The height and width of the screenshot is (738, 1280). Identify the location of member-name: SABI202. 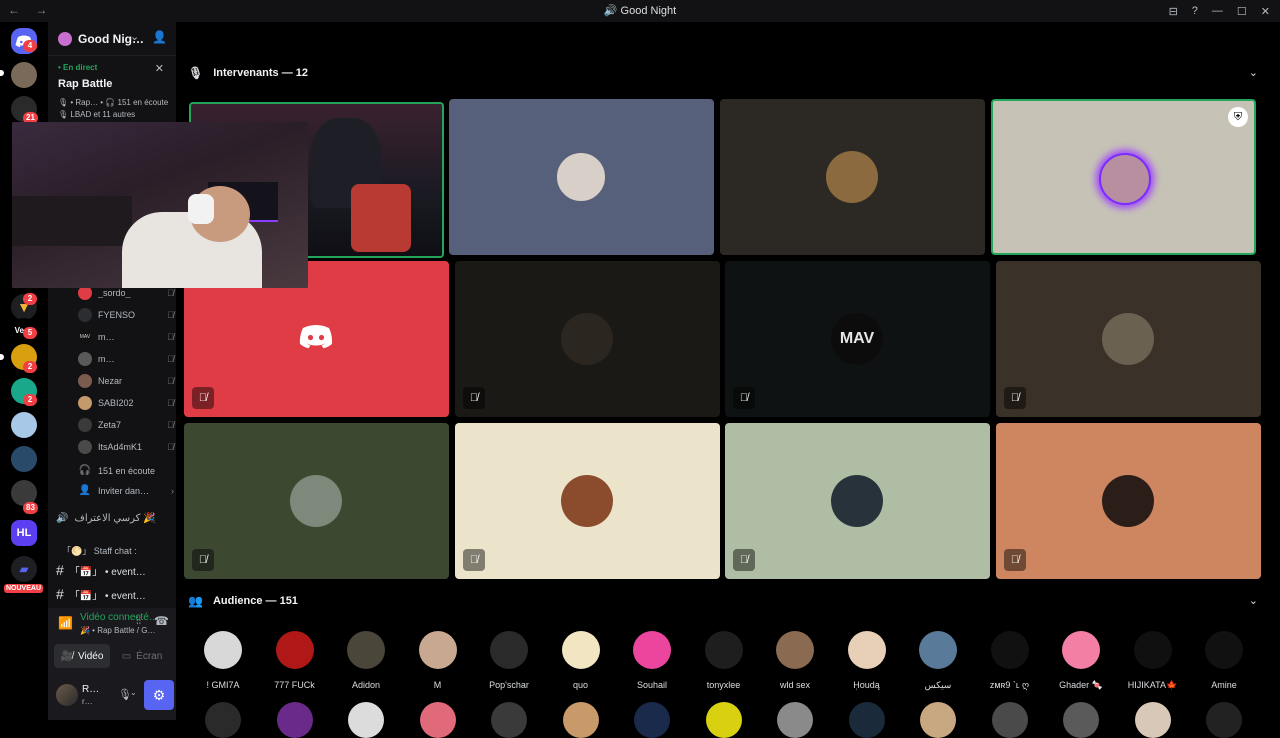
(116, 403).